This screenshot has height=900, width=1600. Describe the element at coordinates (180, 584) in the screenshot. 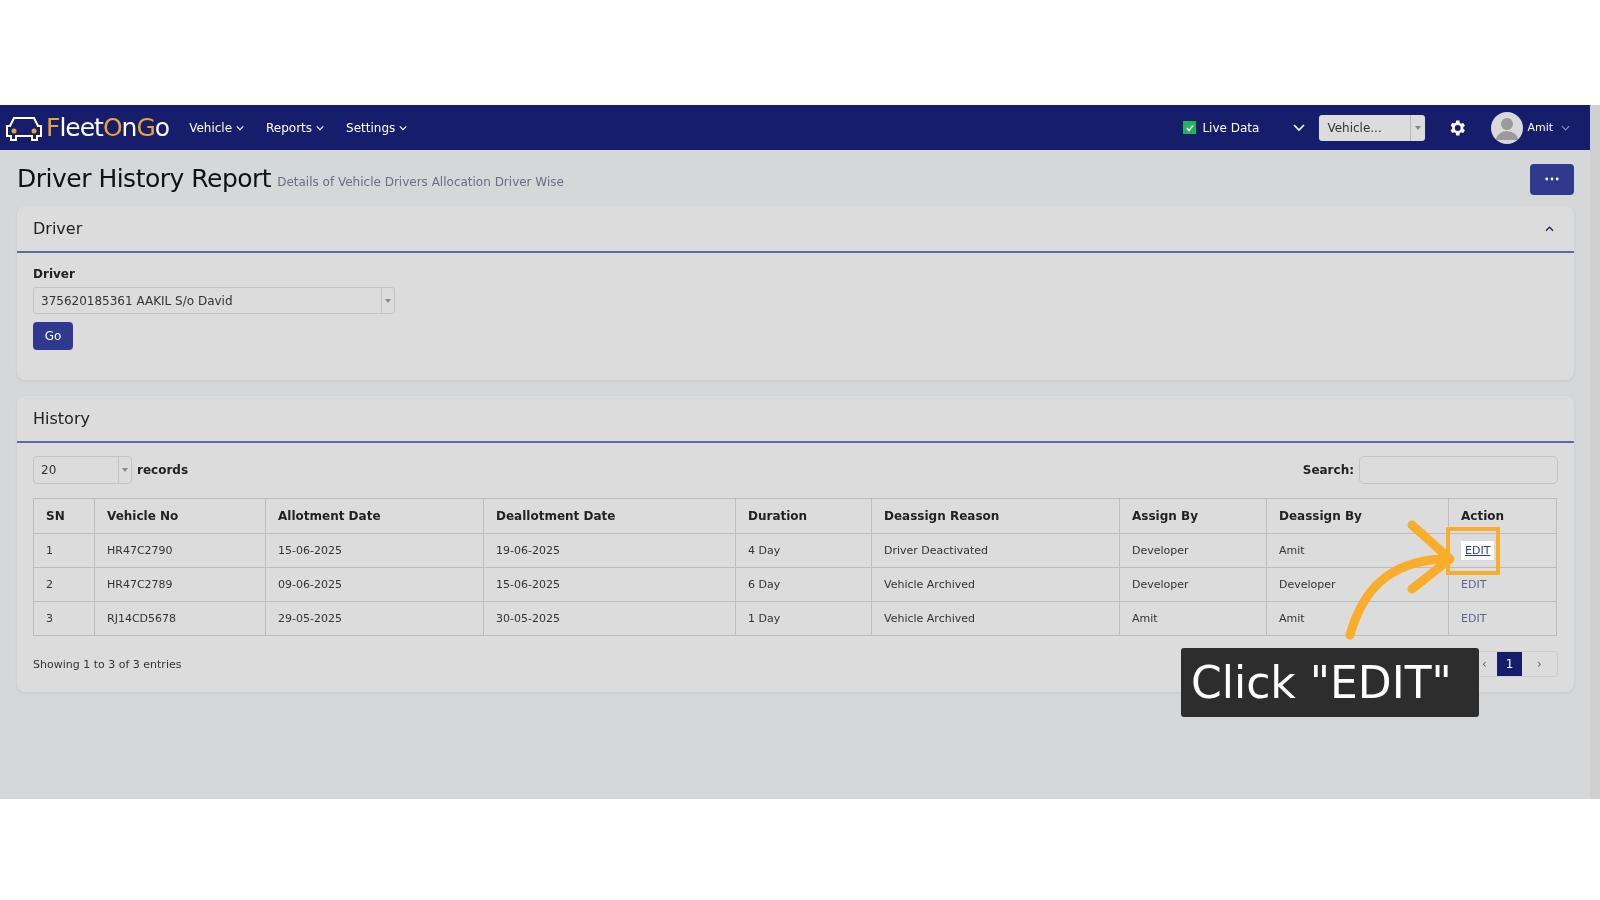

I see `table-cell: HR47C2789` at that location.